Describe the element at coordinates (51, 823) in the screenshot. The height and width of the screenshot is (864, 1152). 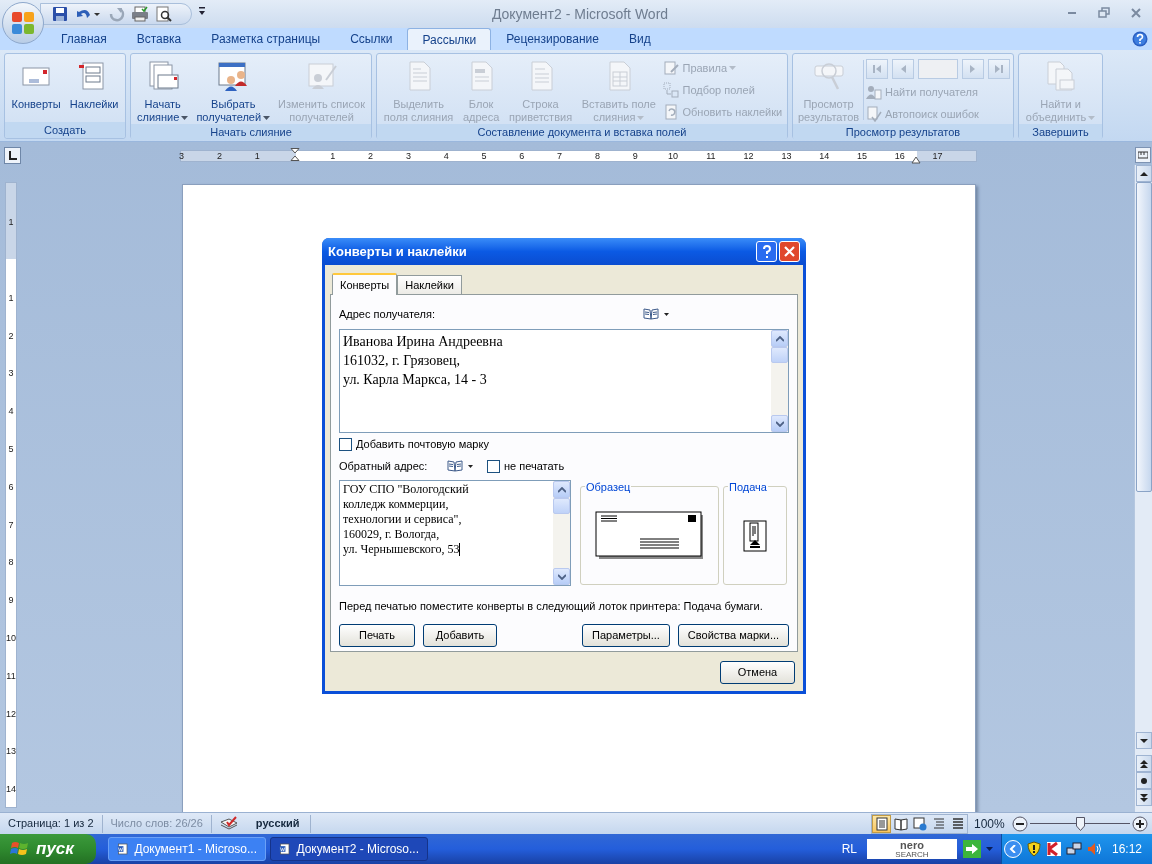
I see `page-count: Страница: 1 из 2` at that location.